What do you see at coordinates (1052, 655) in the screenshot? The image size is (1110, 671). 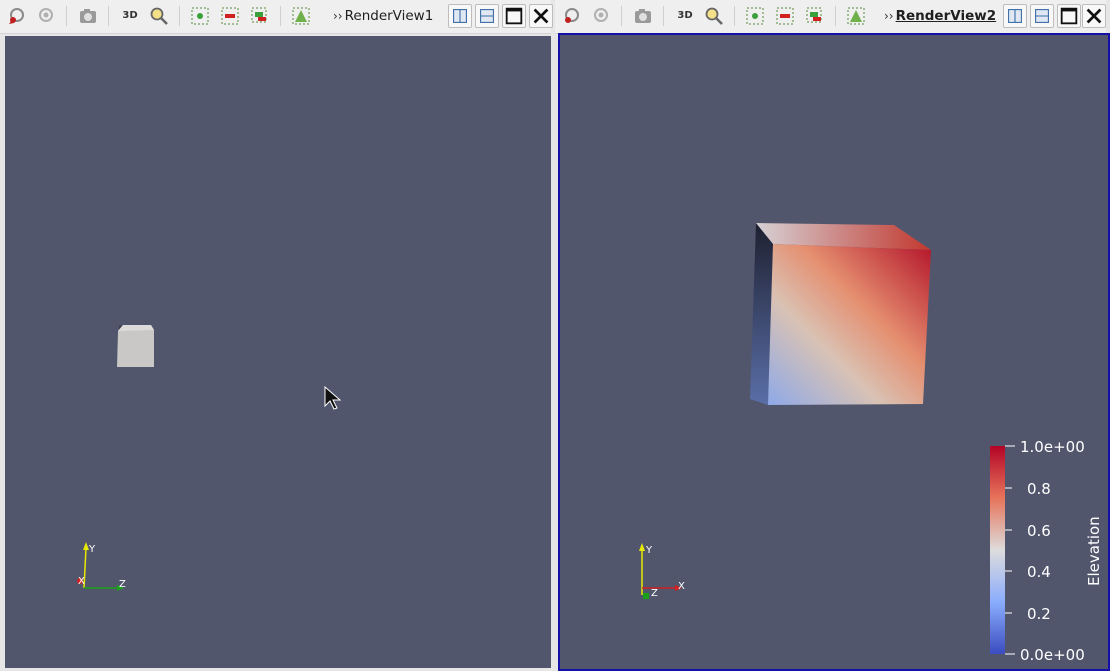 I see `colorbar-min-label: 0.0e+00` at bounding box center [1052, 655].